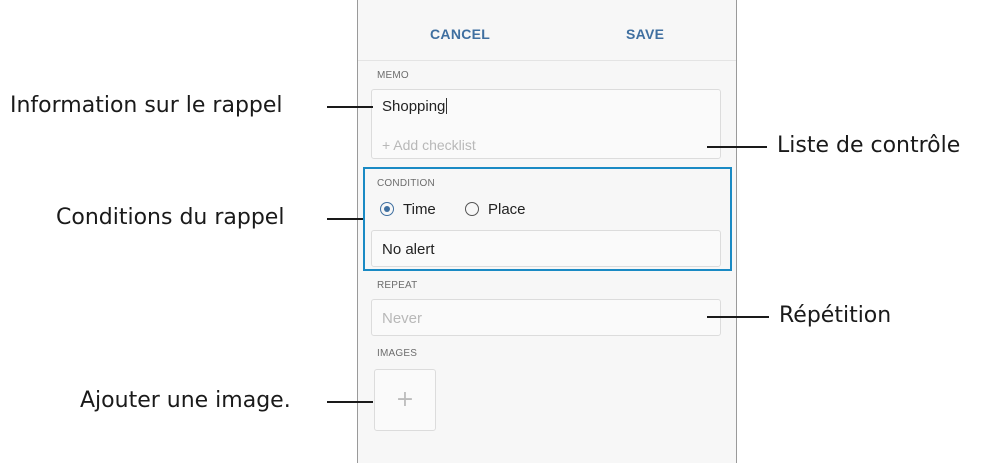 Image resolution: width=986 pixels, height=463 pixels. I want to click on radio-unchecked-icon, so click(472, 209).